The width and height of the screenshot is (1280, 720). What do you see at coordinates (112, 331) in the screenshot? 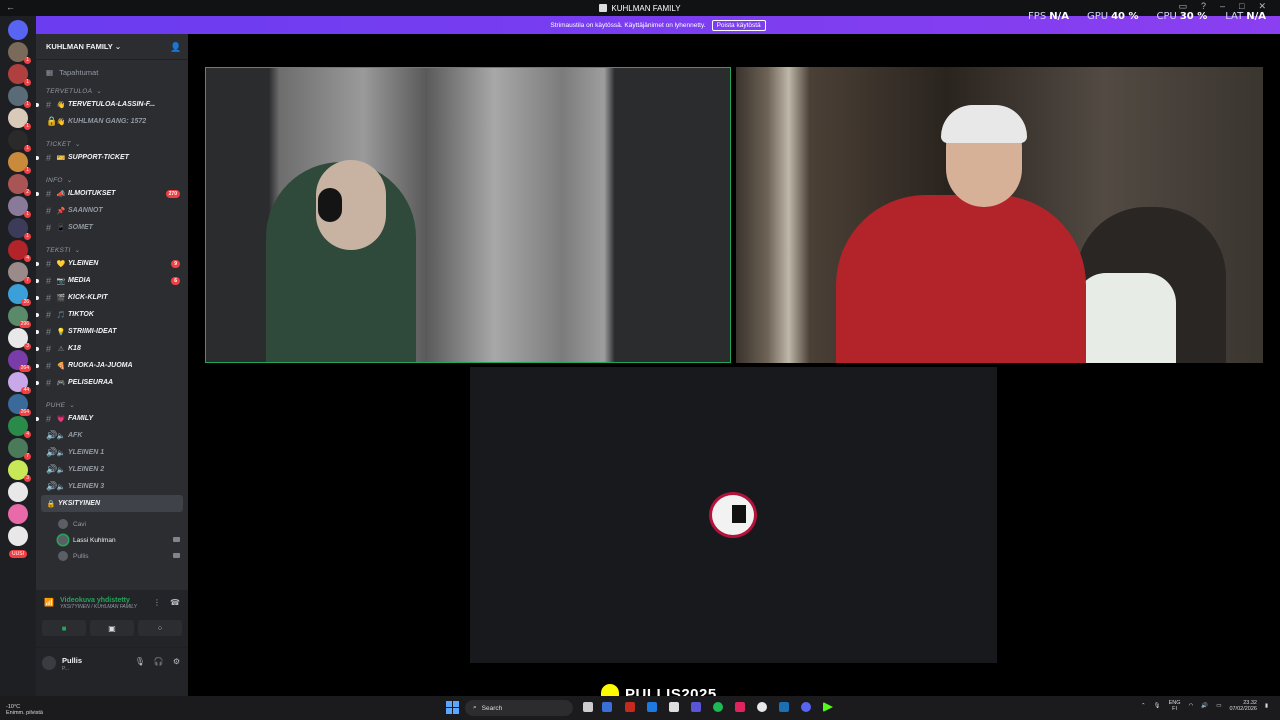
I see `channel-item: # 💡 STRIIMI-IDEAT` at bounding box center [112, 331].